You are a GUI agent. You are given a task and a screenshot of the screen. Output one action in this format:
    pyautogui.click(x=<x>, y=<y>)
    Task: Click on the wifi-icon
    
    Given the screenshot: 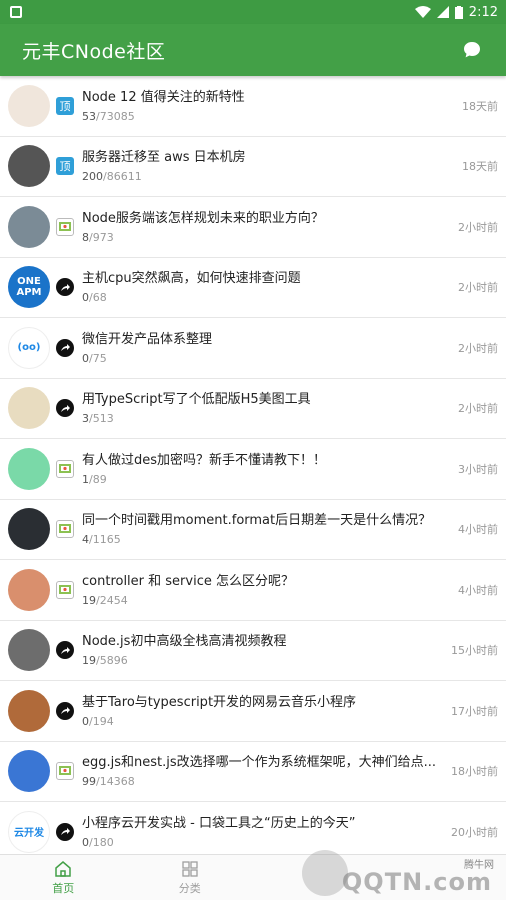 What is the action you would take?
    pyautogui.click(x=422, y=12)
    